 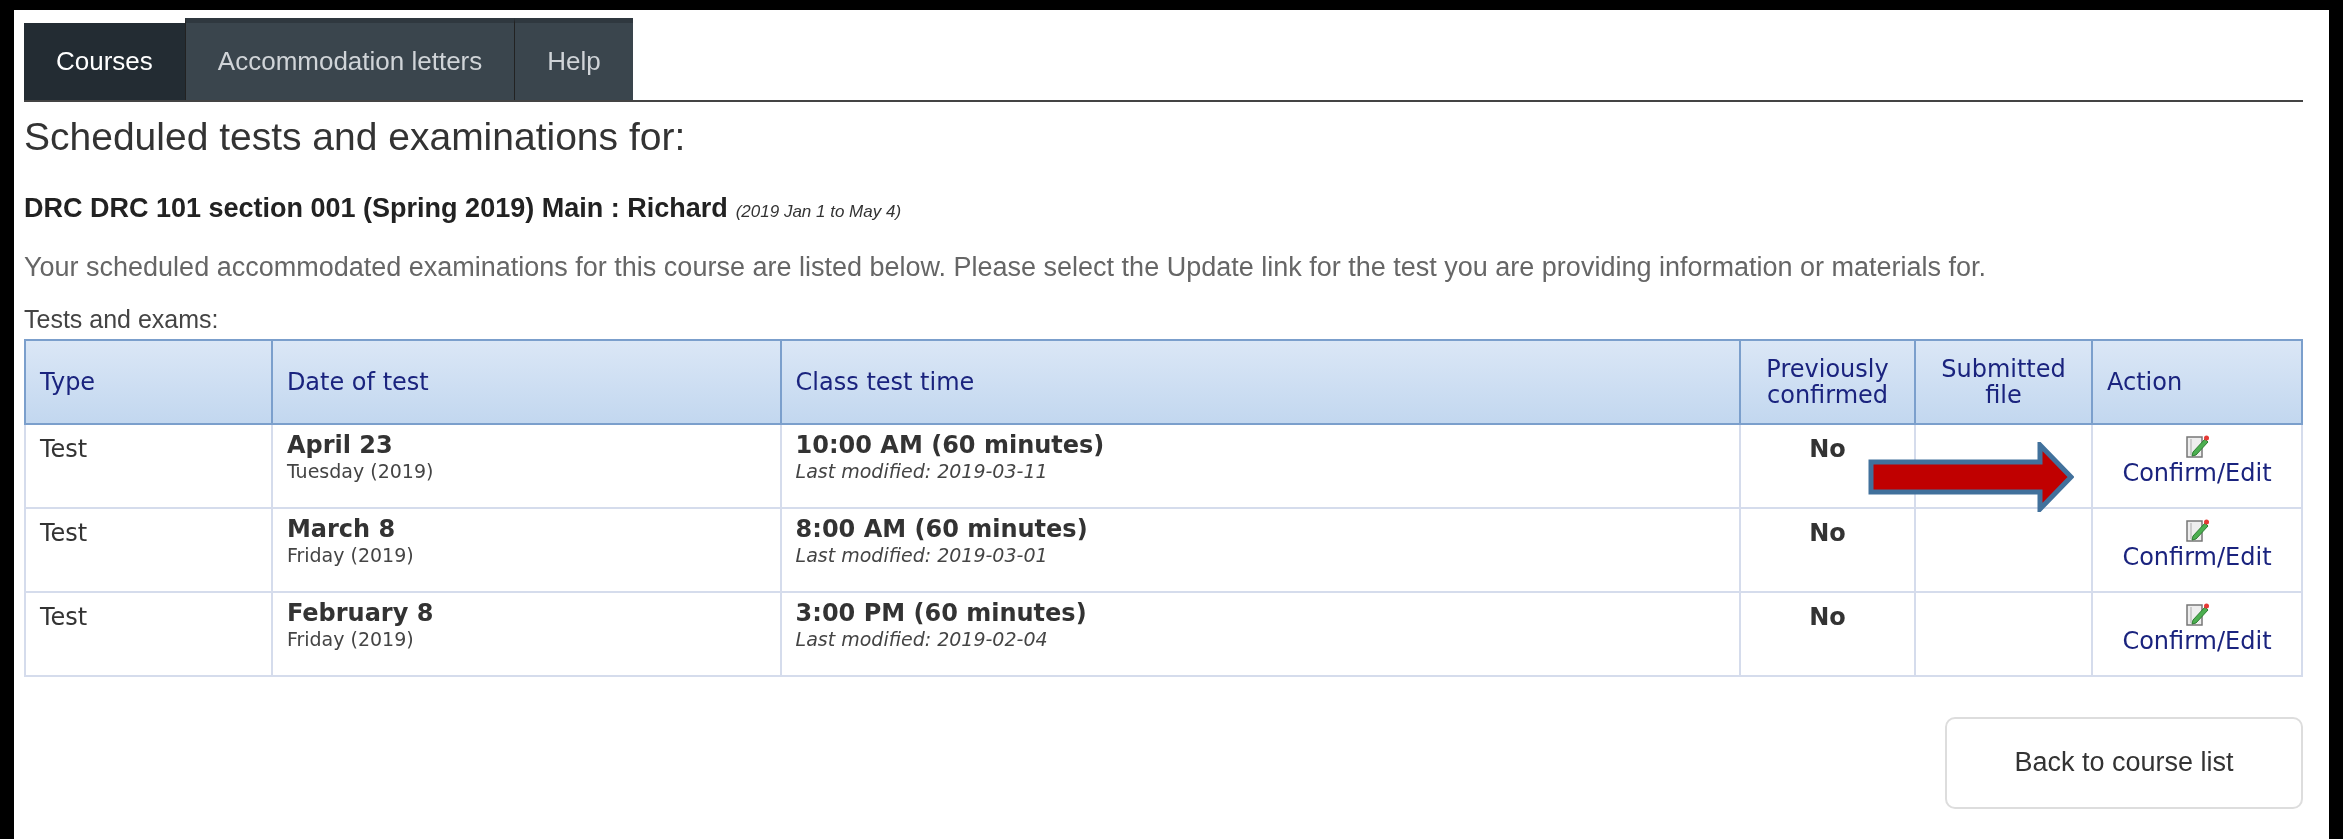 I want to click on column-header: Submitted file, so click(x=2003, y=381).